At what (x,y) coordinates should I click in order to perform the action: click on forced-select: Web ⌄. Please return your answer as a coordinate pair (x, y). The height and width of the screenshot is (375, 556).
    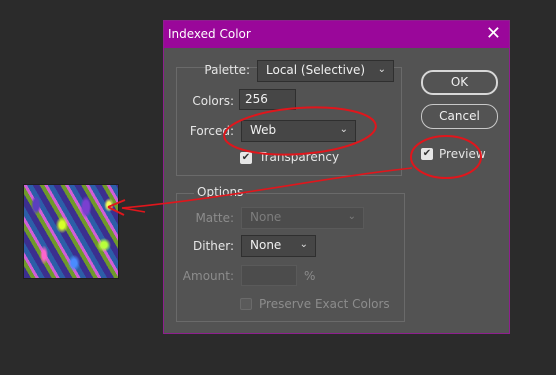
    Looking at the image, I should click on (298, 131).